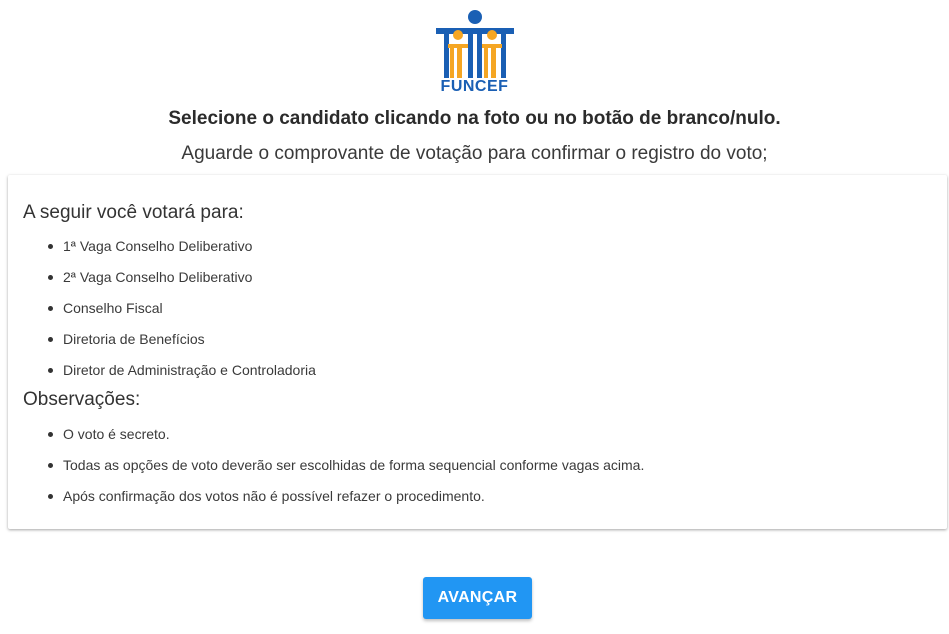 The height and width of the screenshot is (634, 949). Describe the element at coordinates (189, 370) in the screenshot. I see `vote-position-label: Diretor de Administração e Controladoria` at that location.